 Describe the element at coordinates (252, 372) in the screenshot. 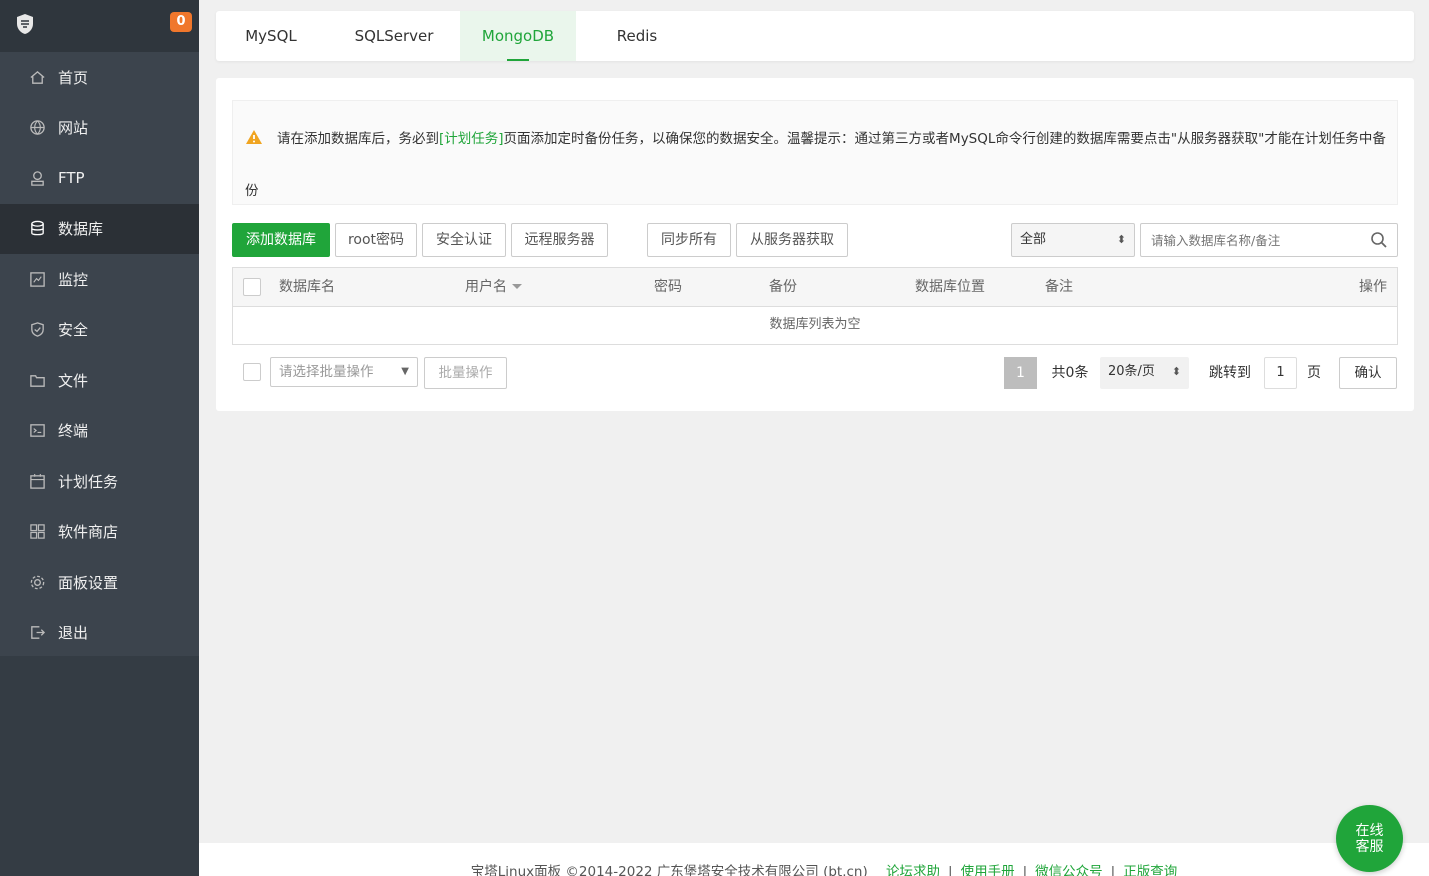

I see `batch-select-checkbox` at that location.